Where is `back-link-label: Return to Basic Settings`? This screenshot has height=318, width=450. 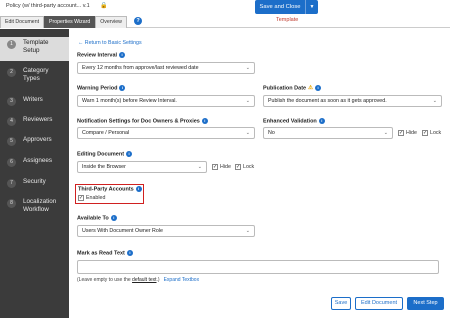
back-link-label: Return to Basic Settings is located at coordinates (113, 43).